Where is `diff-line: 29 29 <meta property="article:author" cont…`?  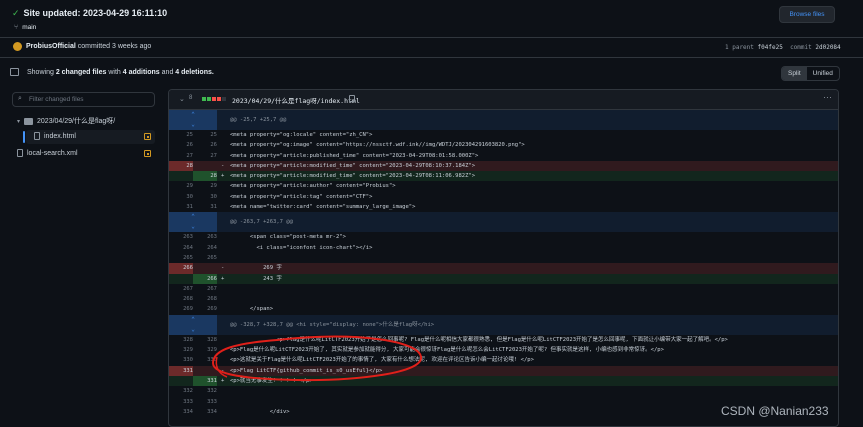
diff-line: 29 29 <meta property="article:author" cont… is located at coordinates (503, 186).